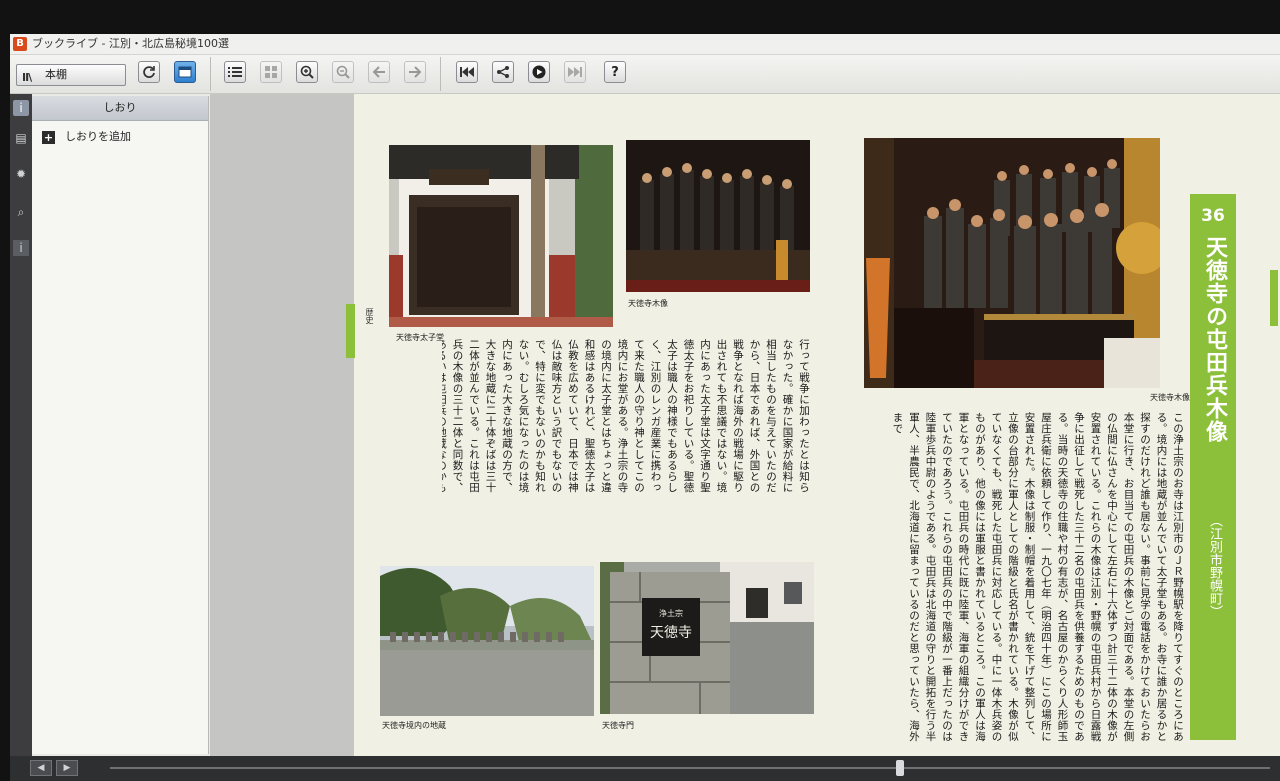 The image size is (1280, 781). I want to click on add-bookmark-button: + しおりを追加, so click(86, 137).